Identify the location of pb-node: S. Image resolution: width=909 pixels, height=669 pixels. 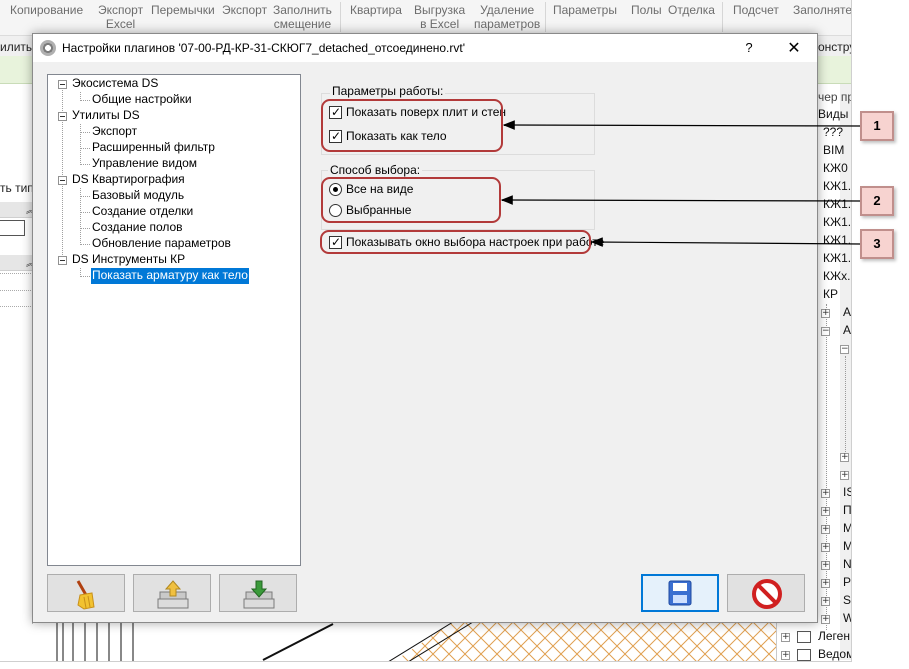
(847, 600).